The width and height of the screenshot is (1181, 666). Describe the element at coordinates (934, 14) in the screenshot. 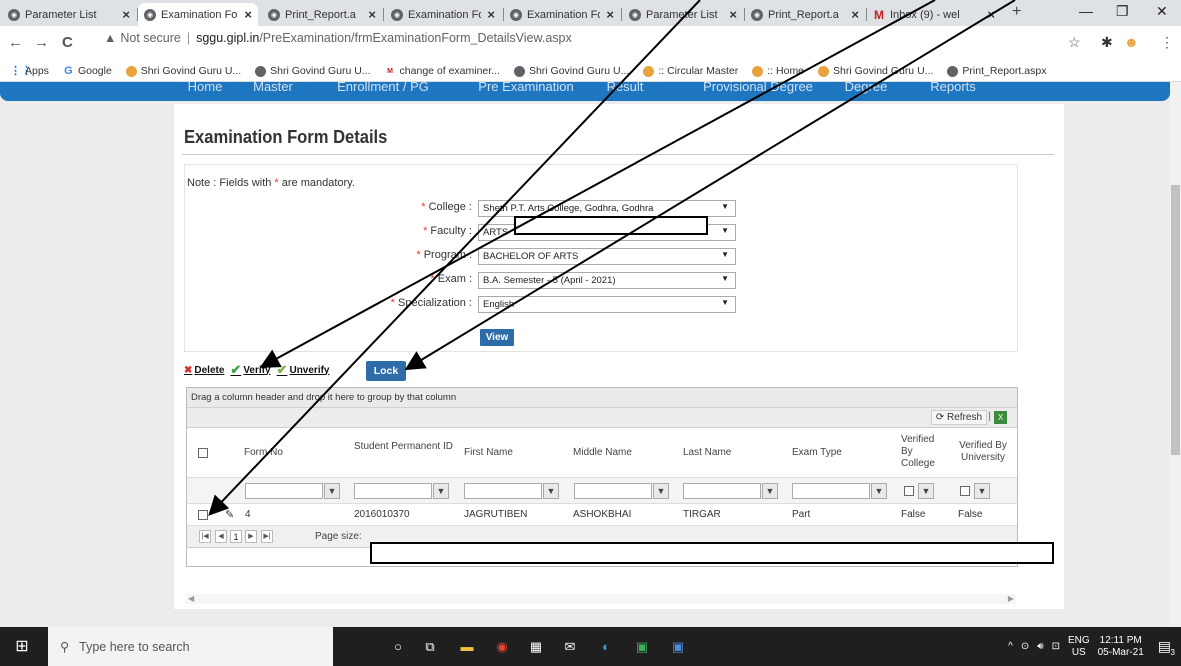

I see `tab-gmail-inbox: M Inbox (9) - wel ×` at that location.